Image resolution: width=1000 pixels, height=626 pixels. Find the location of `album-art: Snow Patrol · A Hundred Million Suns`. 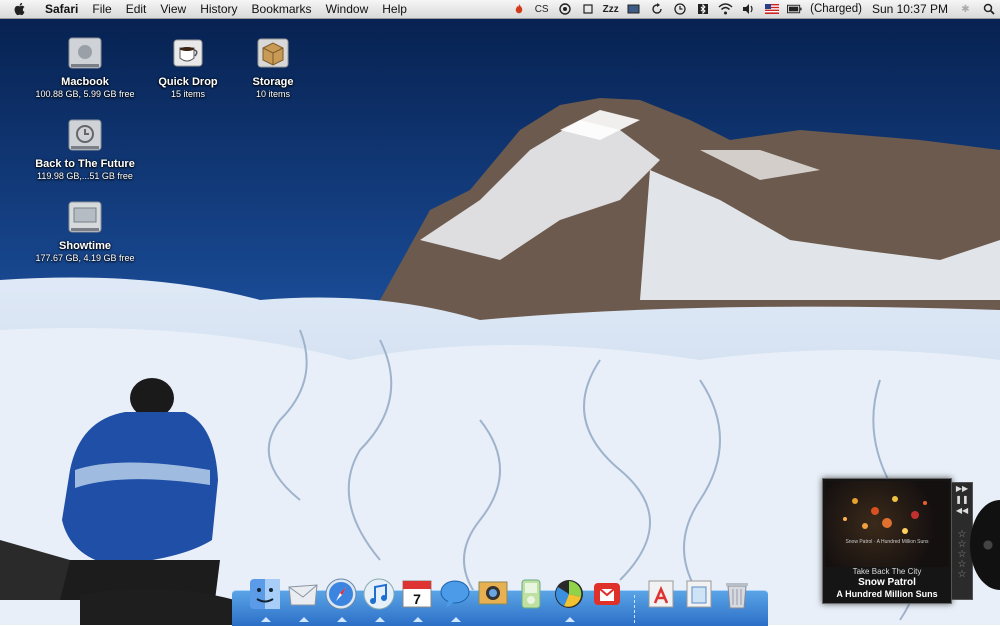

album-art: Snow Patrol · A Hundred Million Suns is located at coordinates (887, 524).